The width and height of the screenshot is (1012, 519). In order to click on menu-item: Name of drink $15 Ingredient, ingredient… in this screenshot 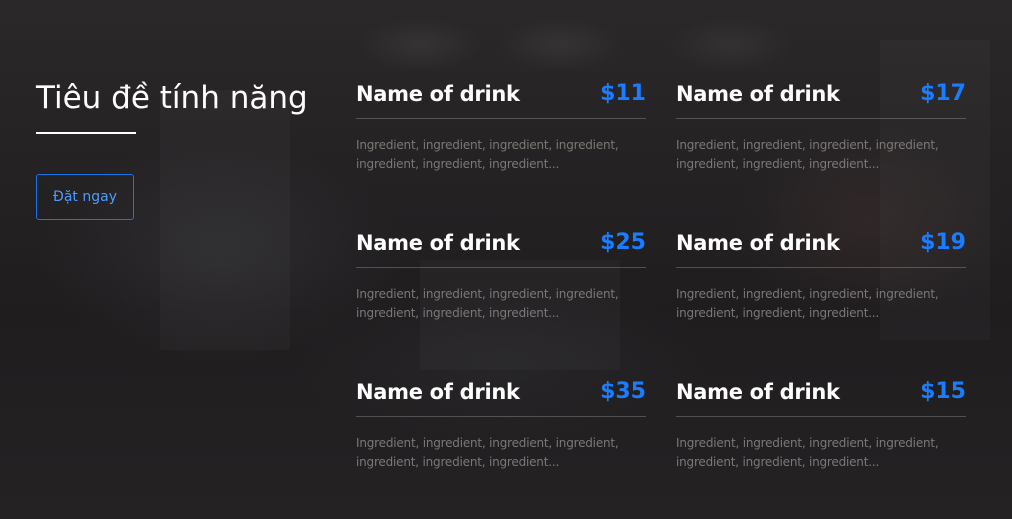, I will do `click(821, 445)`.